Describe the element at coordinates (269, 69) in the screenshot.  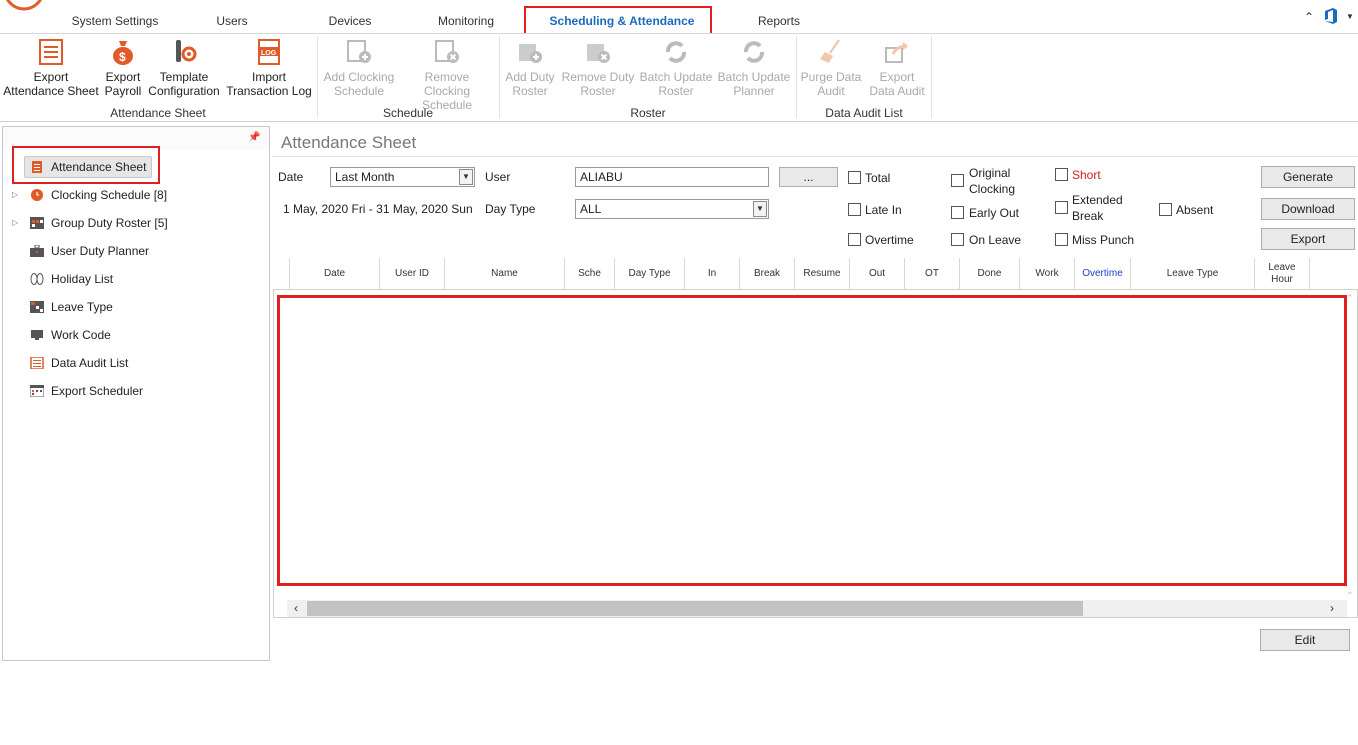
I see `import-transaction-log-button: LOG Import Transaction Log` at that location.